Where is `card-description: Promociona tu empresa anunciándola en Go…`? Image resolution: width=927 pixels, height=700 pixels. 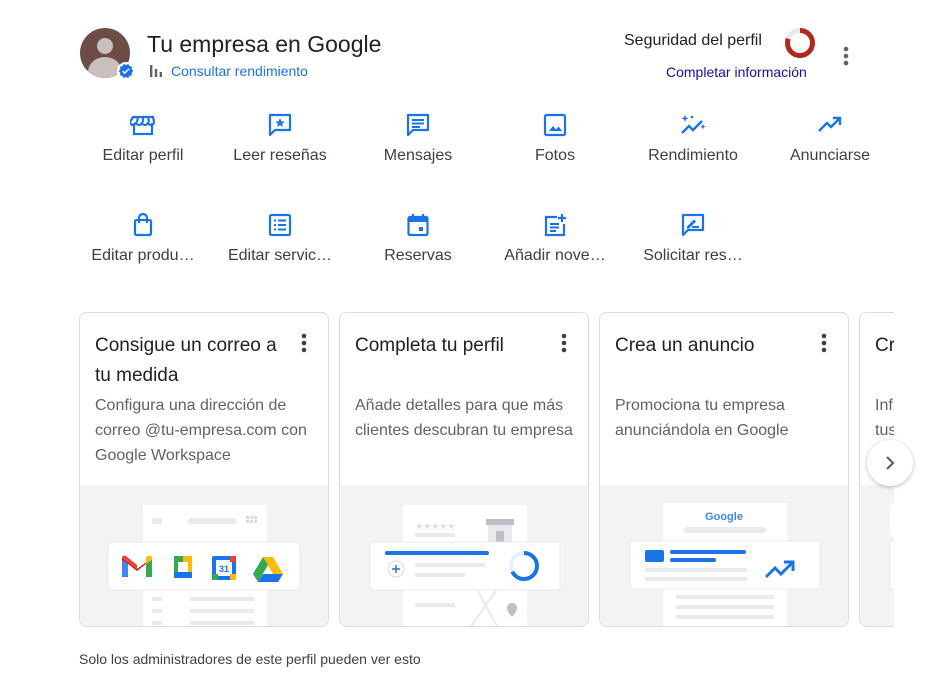 card-description: Promociona tu empresa anunciándola en Go… is located at coordinates (702, 418).